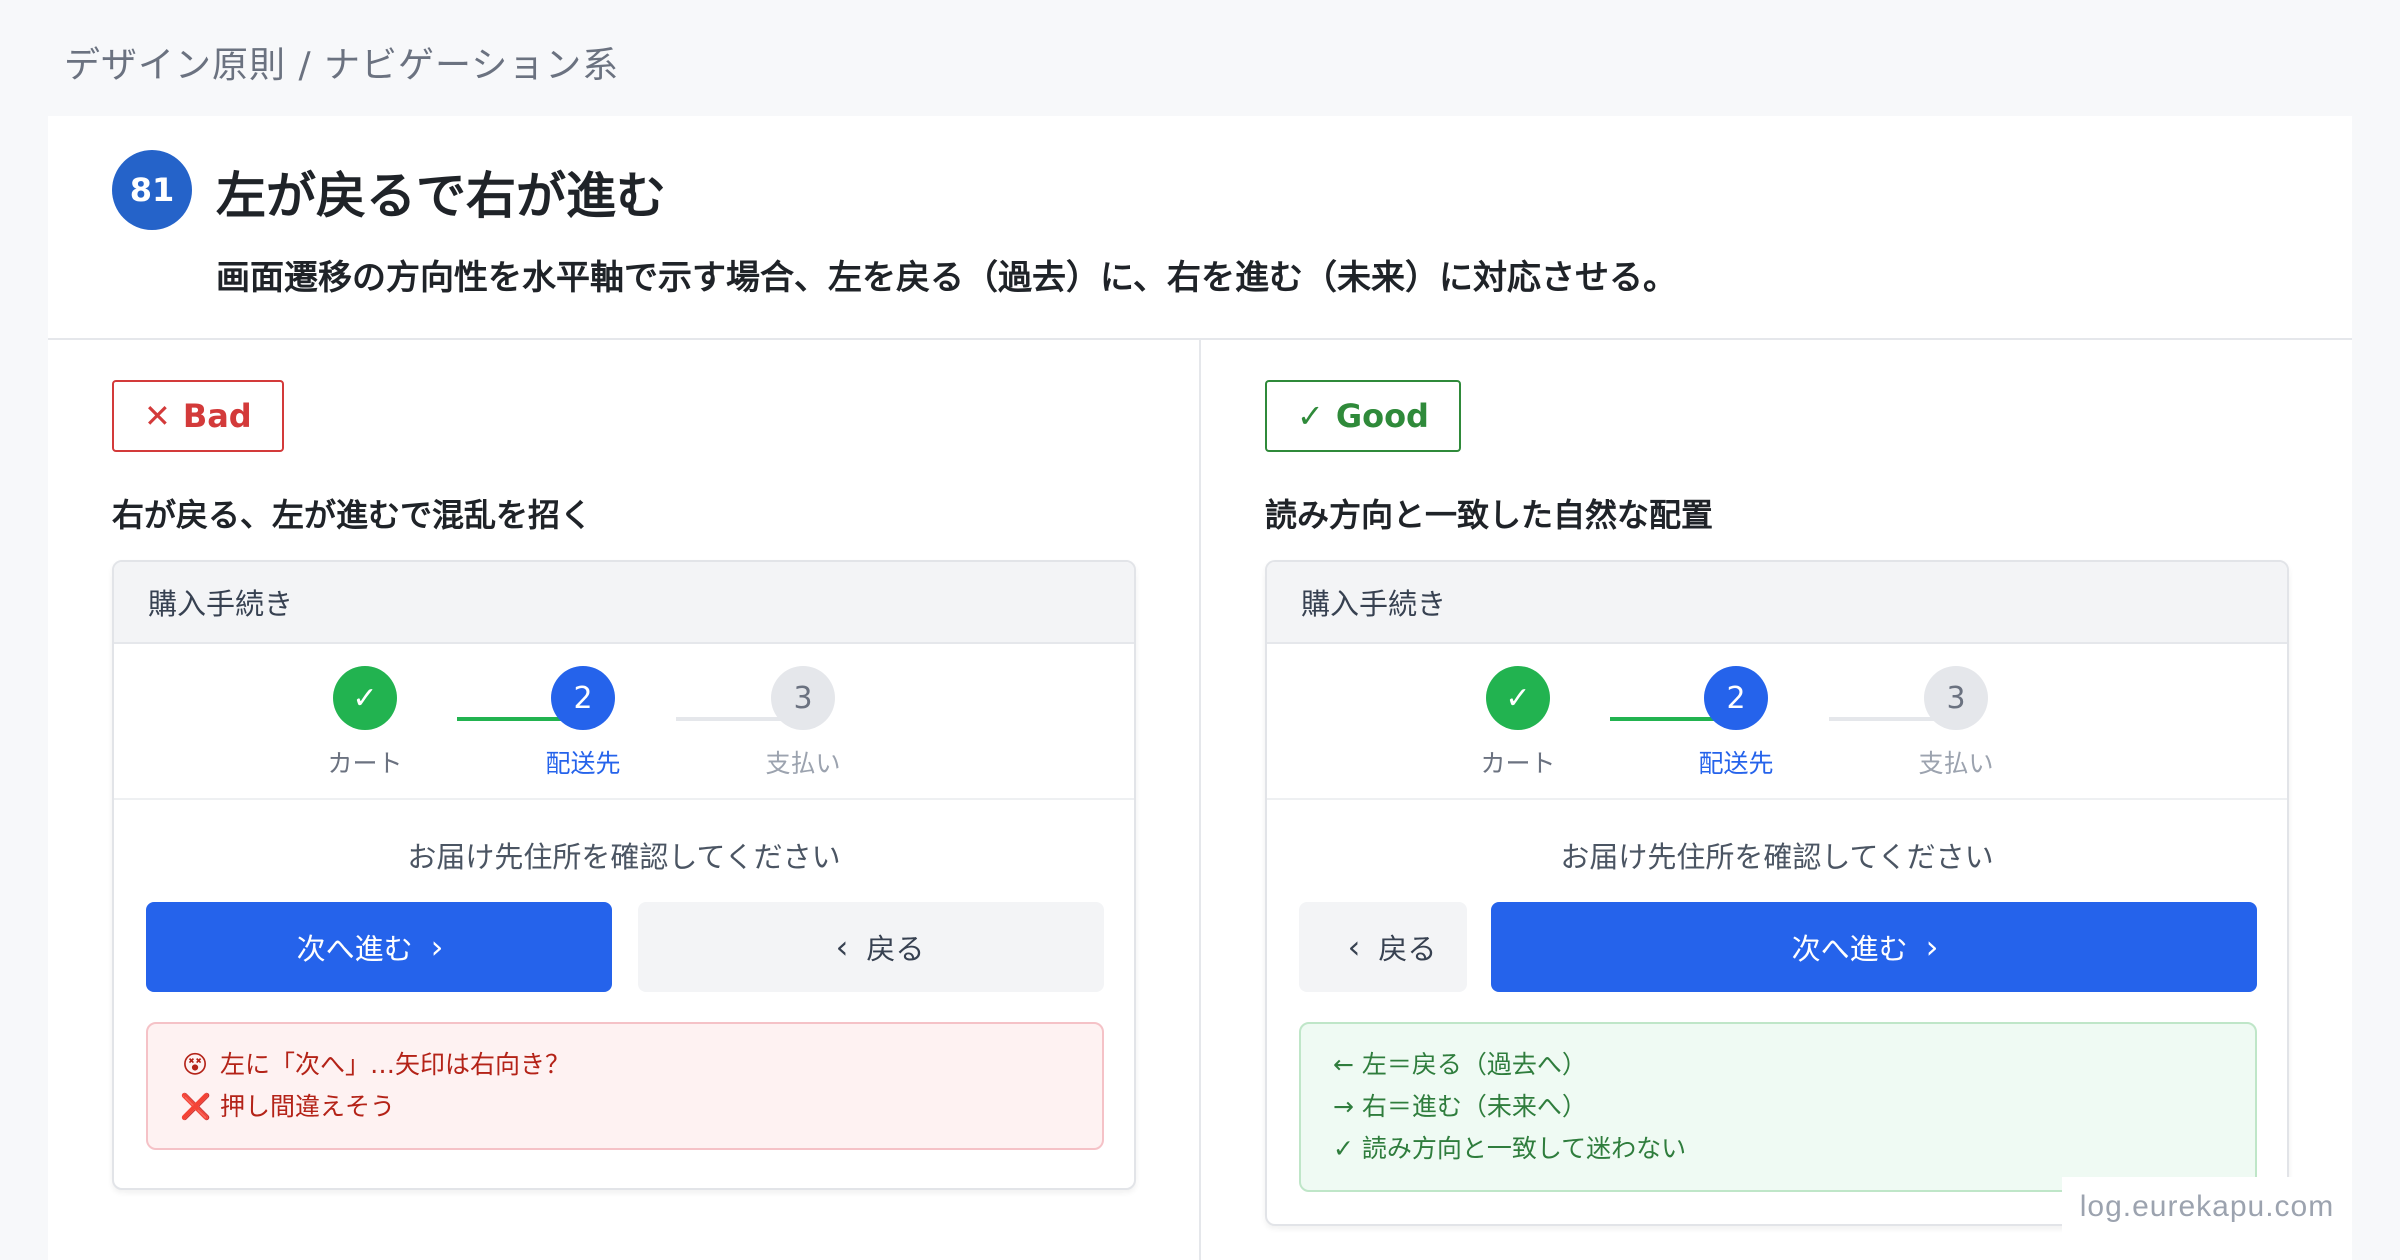  What do you see at coordinates (1778, 1107) in the screenshot?
I see `good-note: ← 左＝戻る（過去へ） → 右＝進む（未来へ） ✓ 読み方向と一致して迷わない` at bounding box center [1778, 1107].